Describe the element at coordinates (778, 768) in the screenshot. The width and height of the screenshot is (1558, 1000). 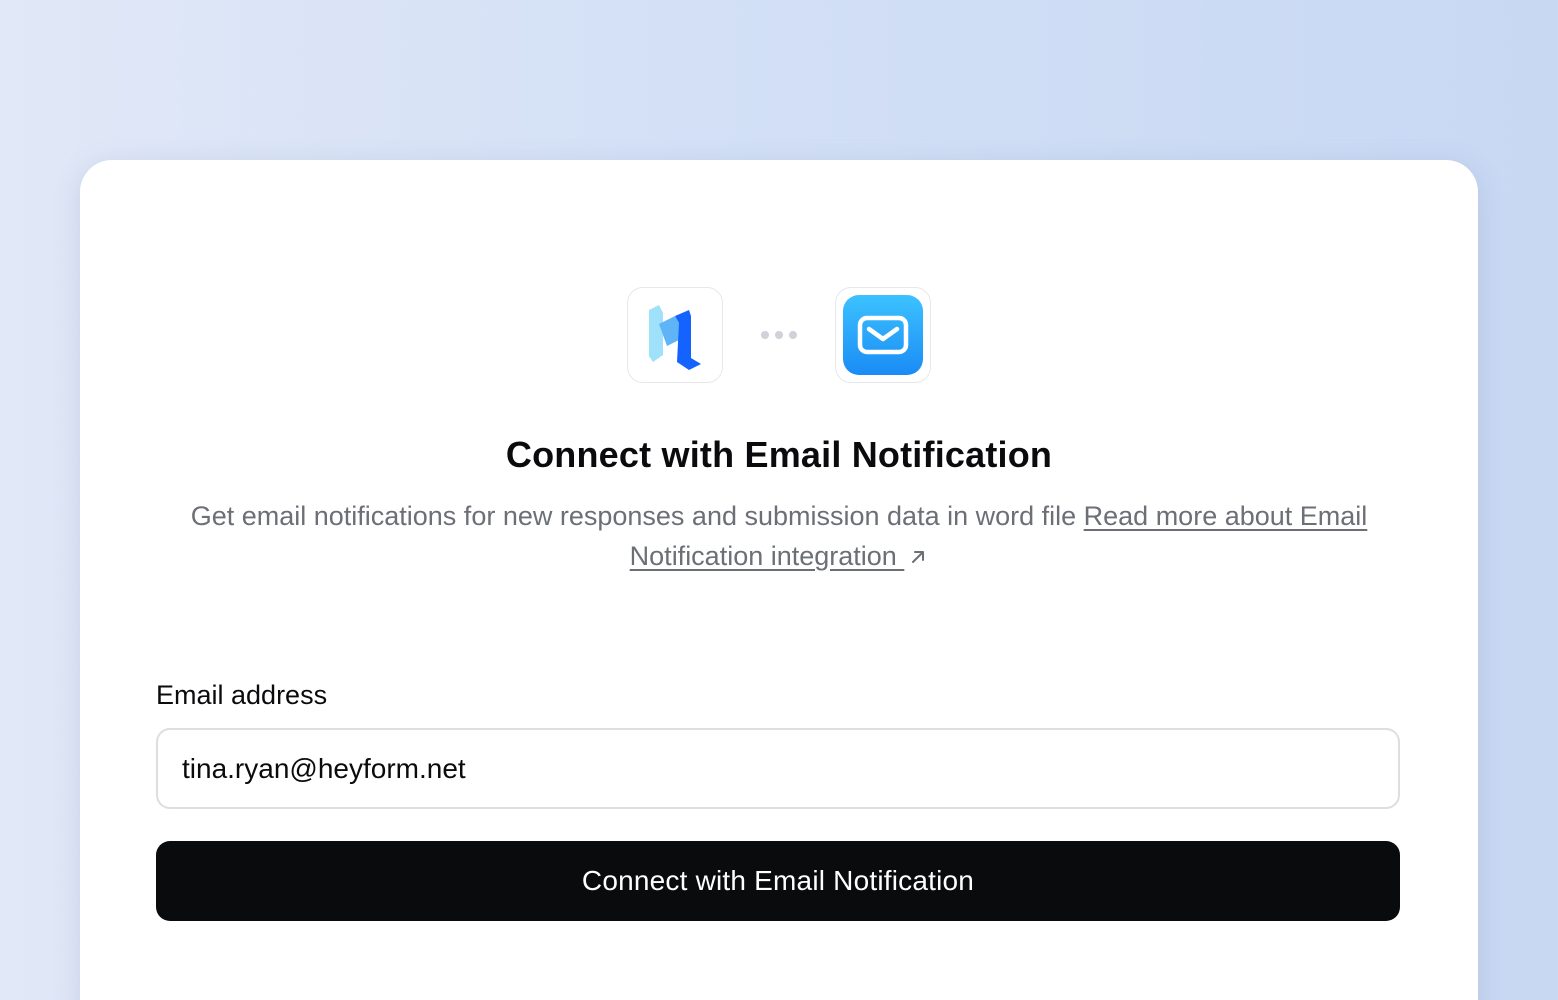
I see `email-input` at that location.